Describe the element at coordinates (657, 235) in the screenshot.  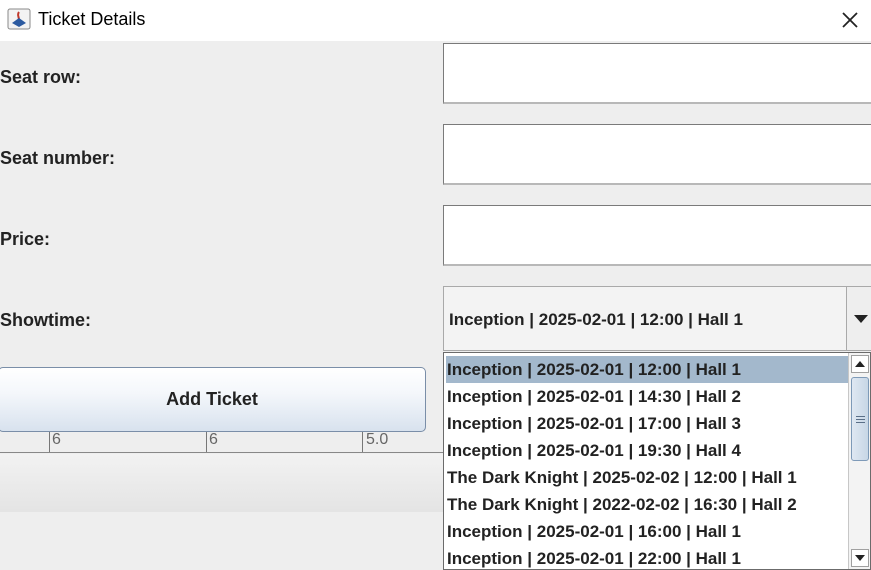
I see `price-field` at that location.